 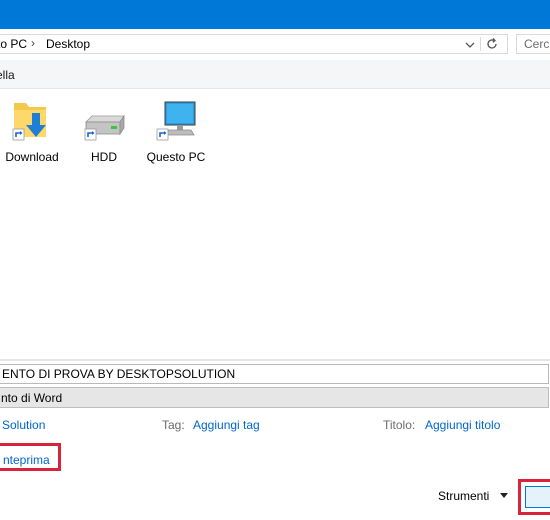 I want to click on address-row: to PC › Desktop, so click(x=275, y=44).